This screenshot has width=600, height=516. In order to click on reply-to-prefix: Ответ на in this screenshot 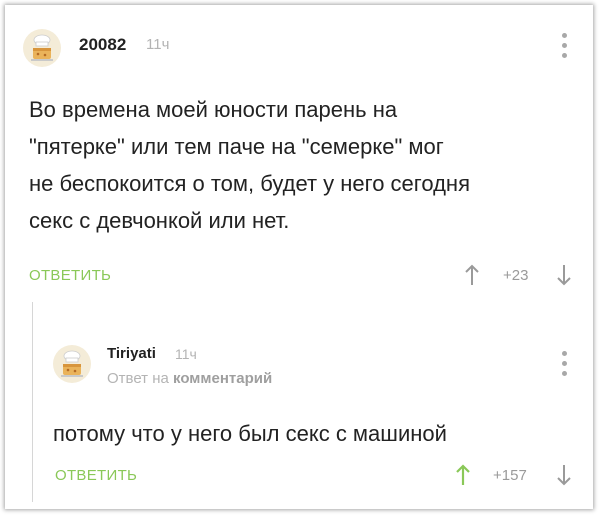, I will do `click(138, 378)`.